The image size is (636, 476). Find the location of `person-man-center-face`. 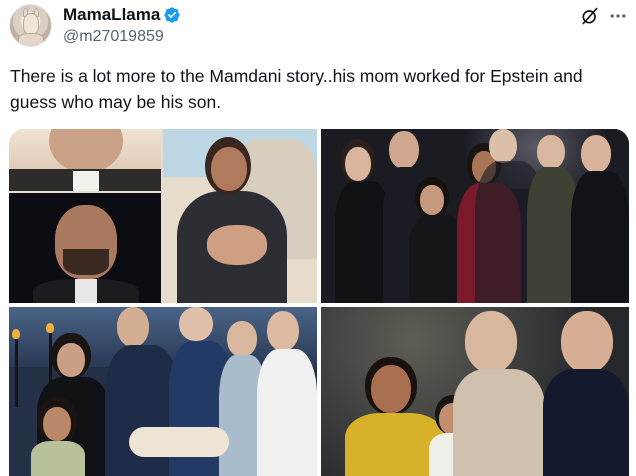

person-man-center-face is located at coordinates (491, 342).